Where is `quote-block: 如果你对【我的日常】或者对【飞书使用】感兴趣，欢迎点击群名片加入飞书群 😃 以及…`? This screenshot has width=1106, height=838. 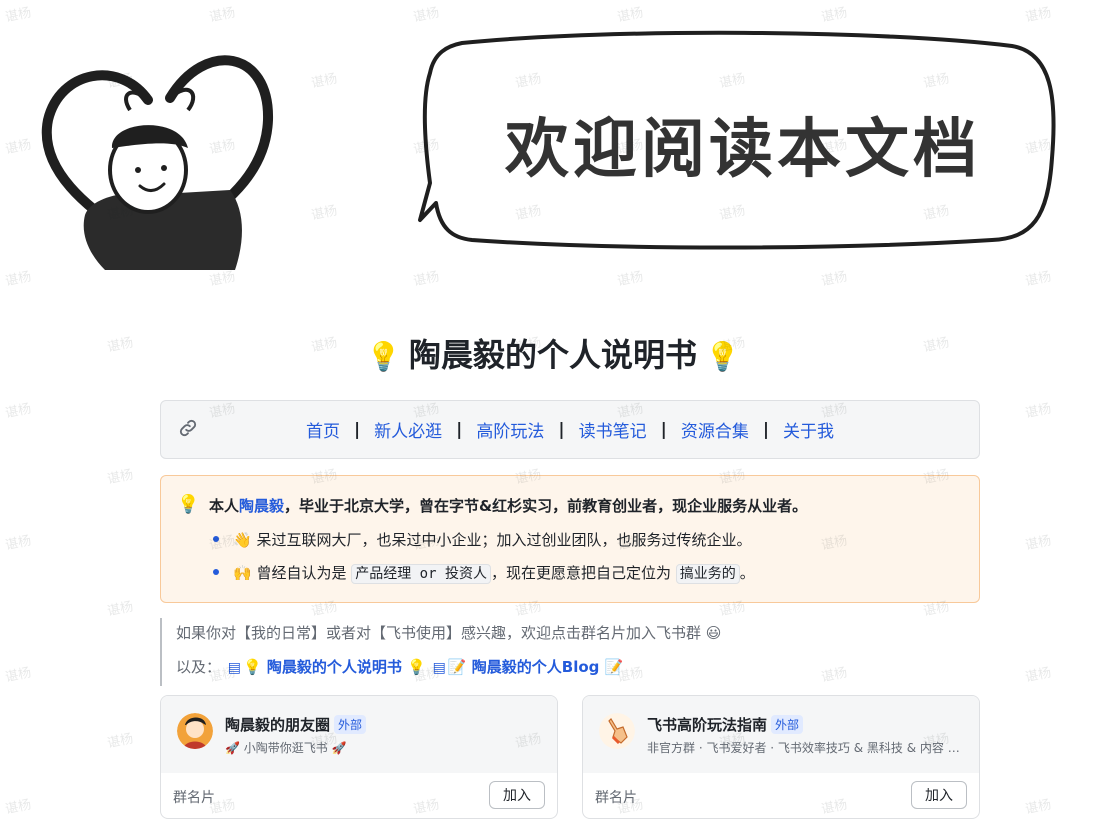 quote-block: 如果你对【我的日常】或者对【飞书使用】感兴趣，欢迎点击群名片加入飞书群 😃 以及… is located at coordinates (570, 652).